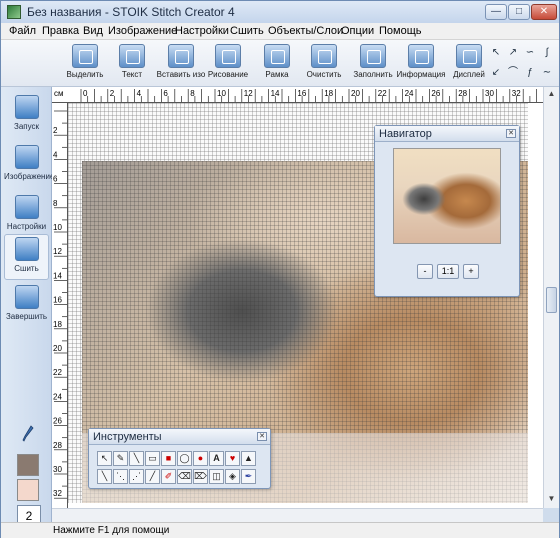 Image resolution: width=560 pixels, height=538 pixels. Describe the element at coordinates (409, 93) in the screenshot. I see `ruler-label: 24` at that location.